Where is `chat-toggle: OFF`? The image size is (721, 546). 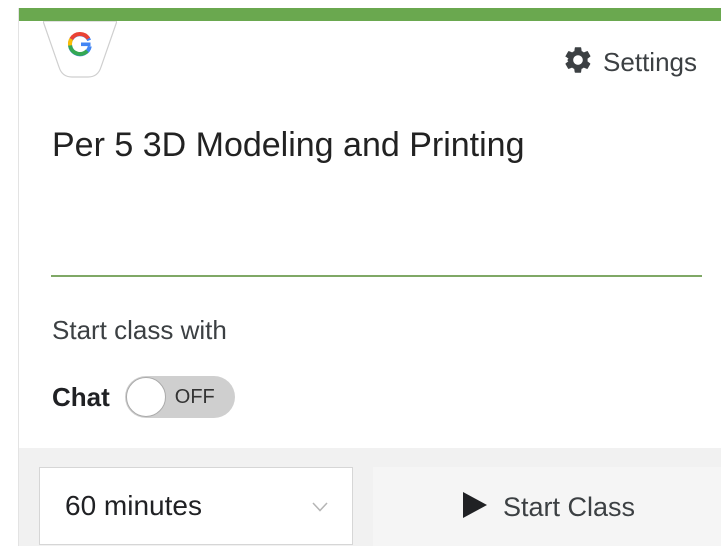
chat-toggle: OFF is located at coordinates (179, 397).